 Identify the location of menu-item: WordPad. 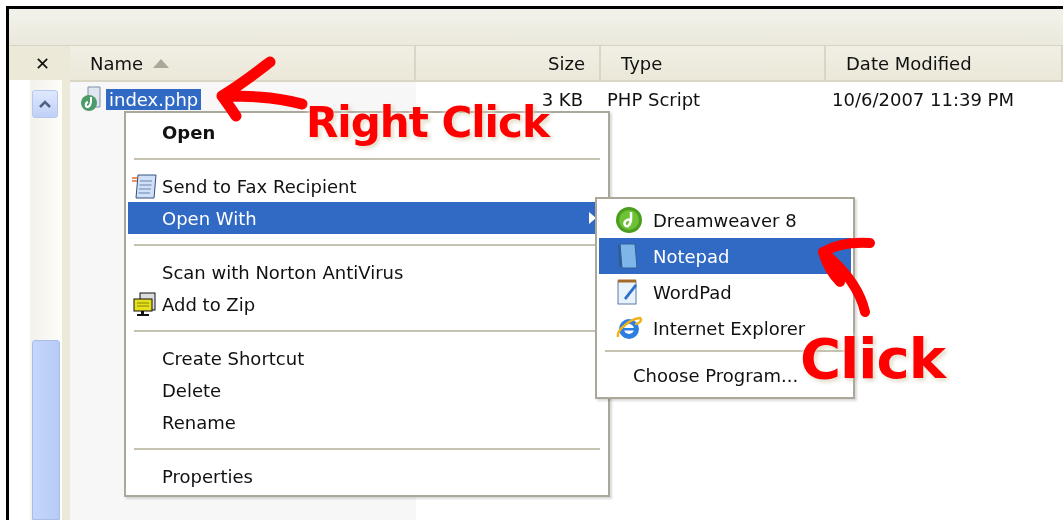
(668, 292).